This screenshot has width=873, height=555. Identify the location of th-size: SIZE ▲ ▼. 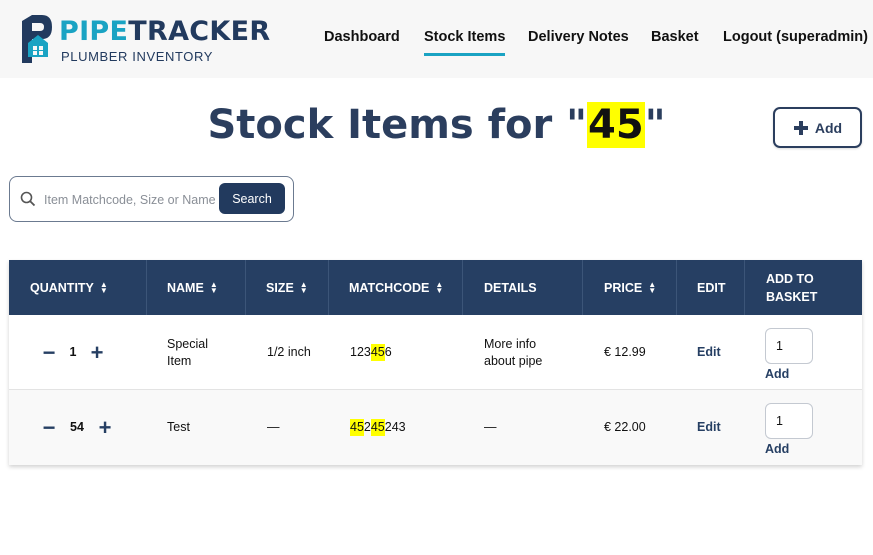
(287, 287).